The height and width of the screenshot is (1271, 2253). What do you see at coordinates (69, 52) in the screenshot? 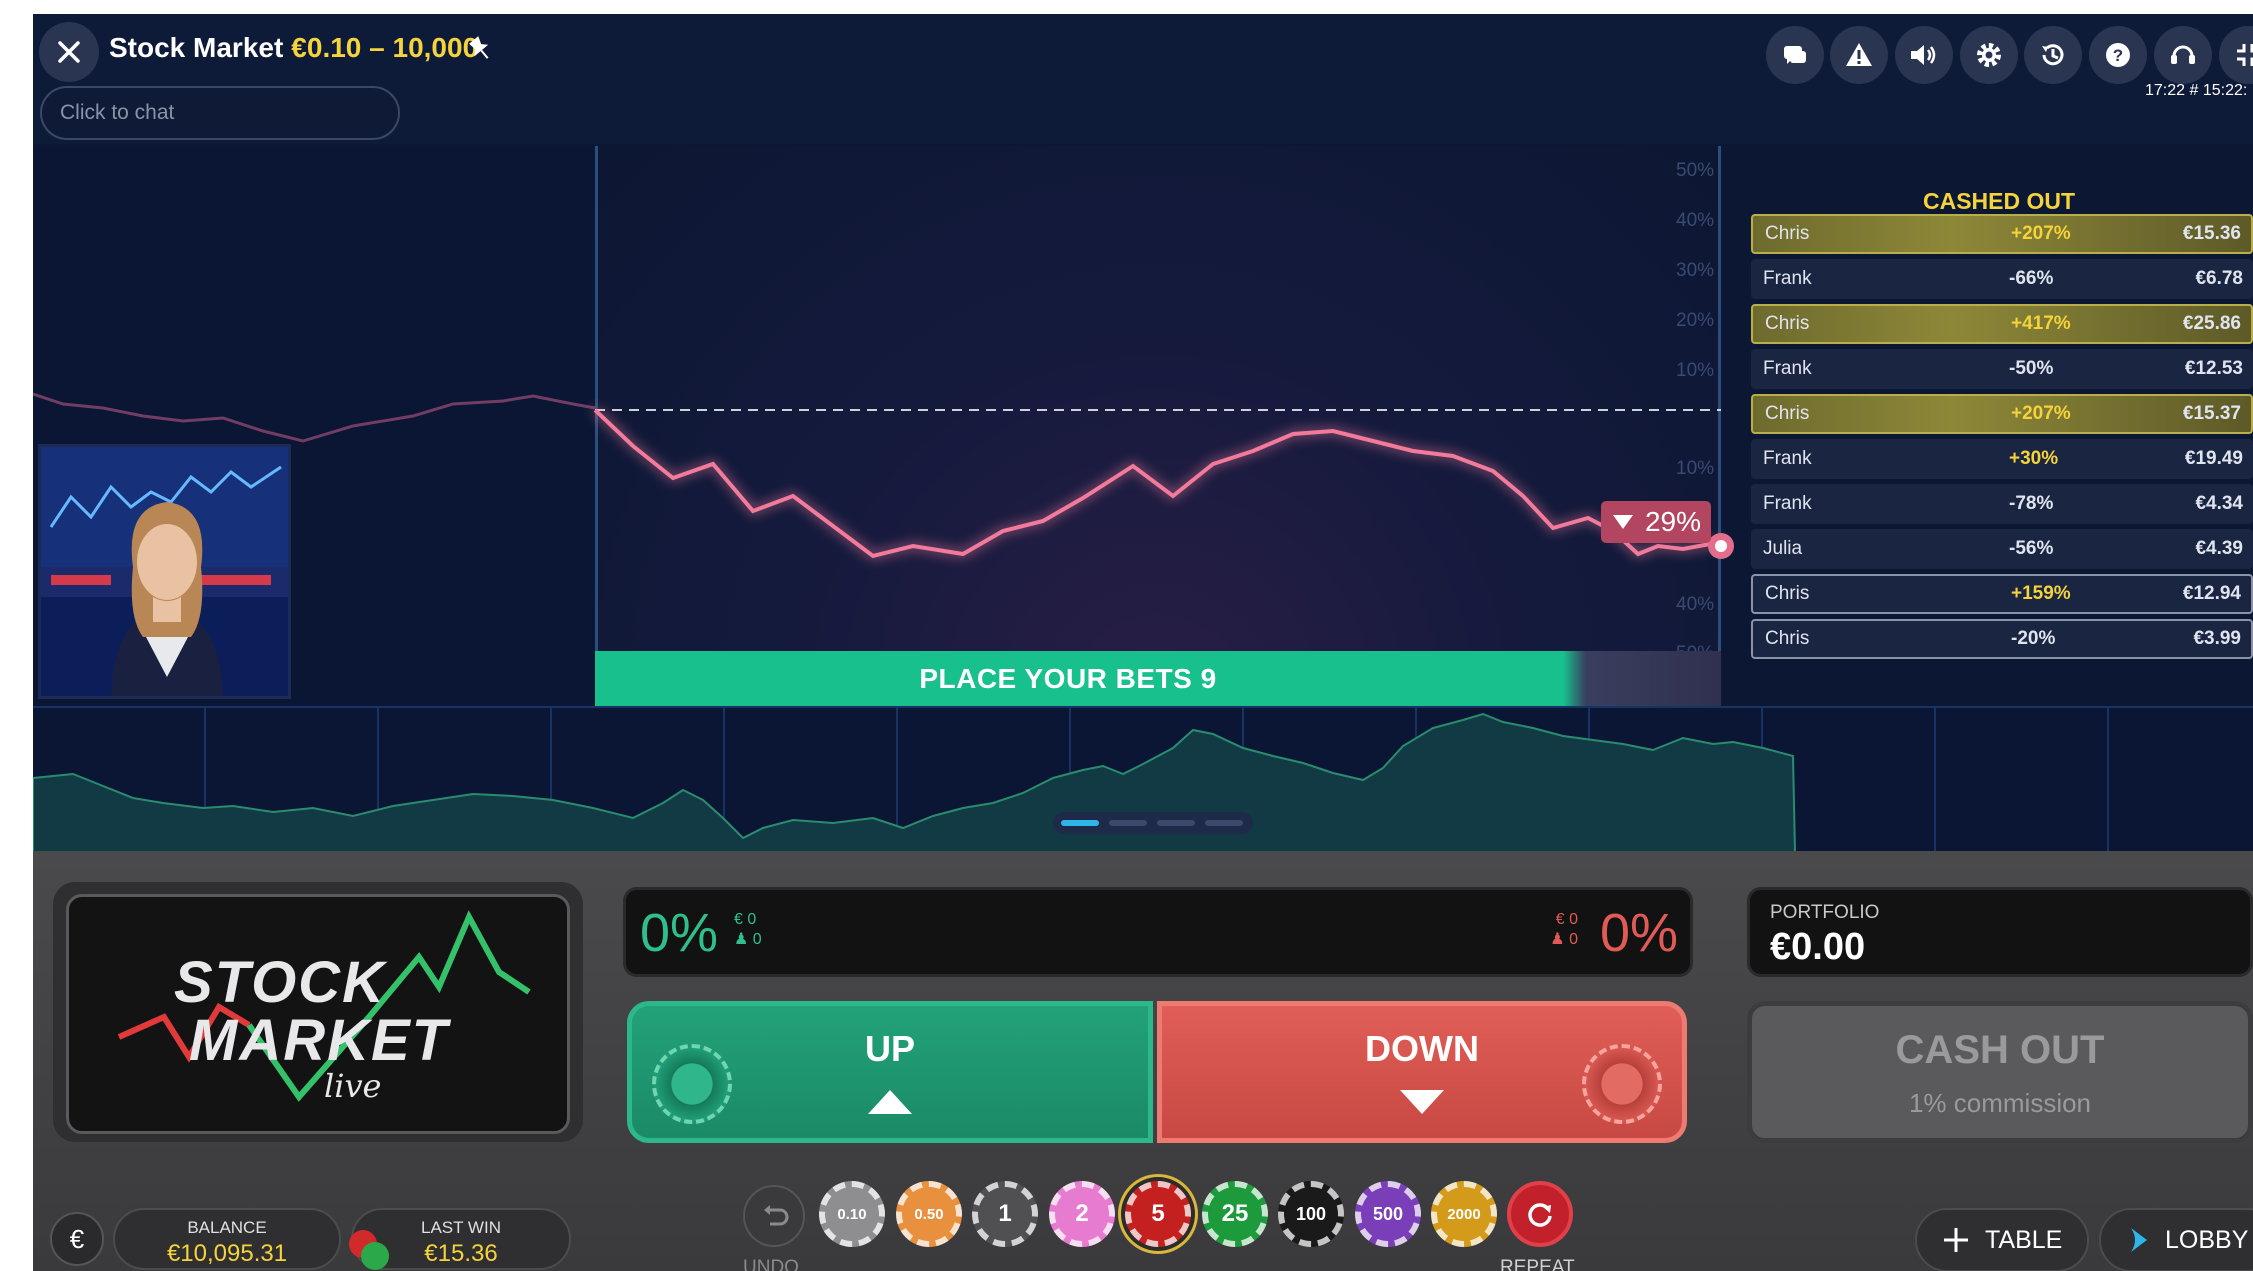
I see `close-button` at bounding box center [69, 52].